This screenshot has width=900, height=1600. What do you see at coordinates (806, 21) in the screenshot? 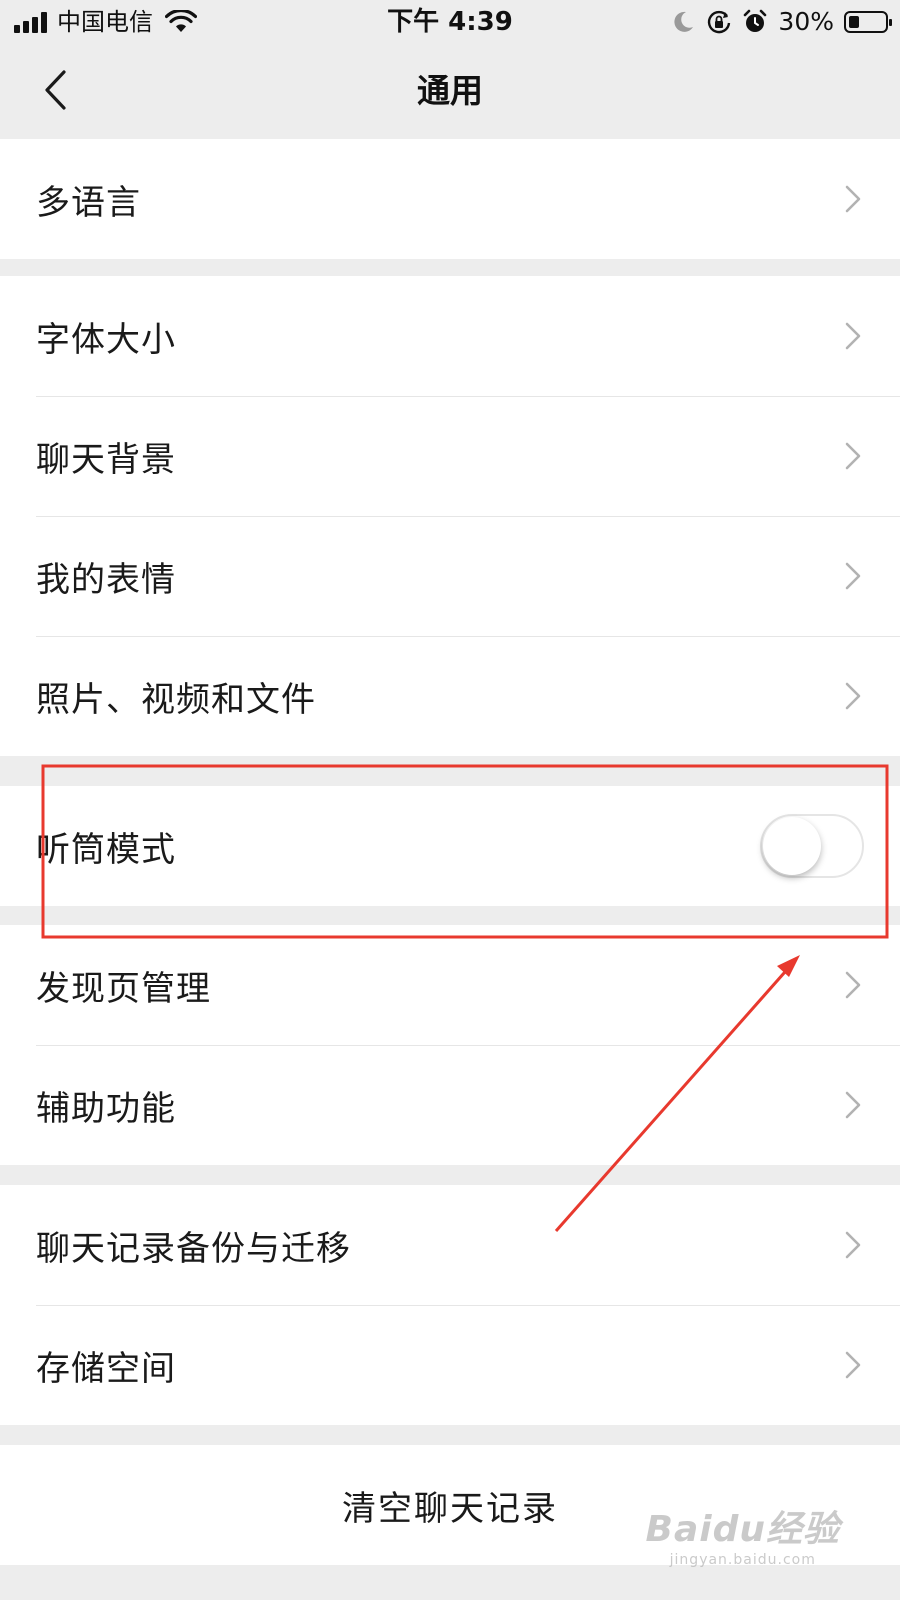
I see `battery-percent: 30%` at bounding box center [806, 21].